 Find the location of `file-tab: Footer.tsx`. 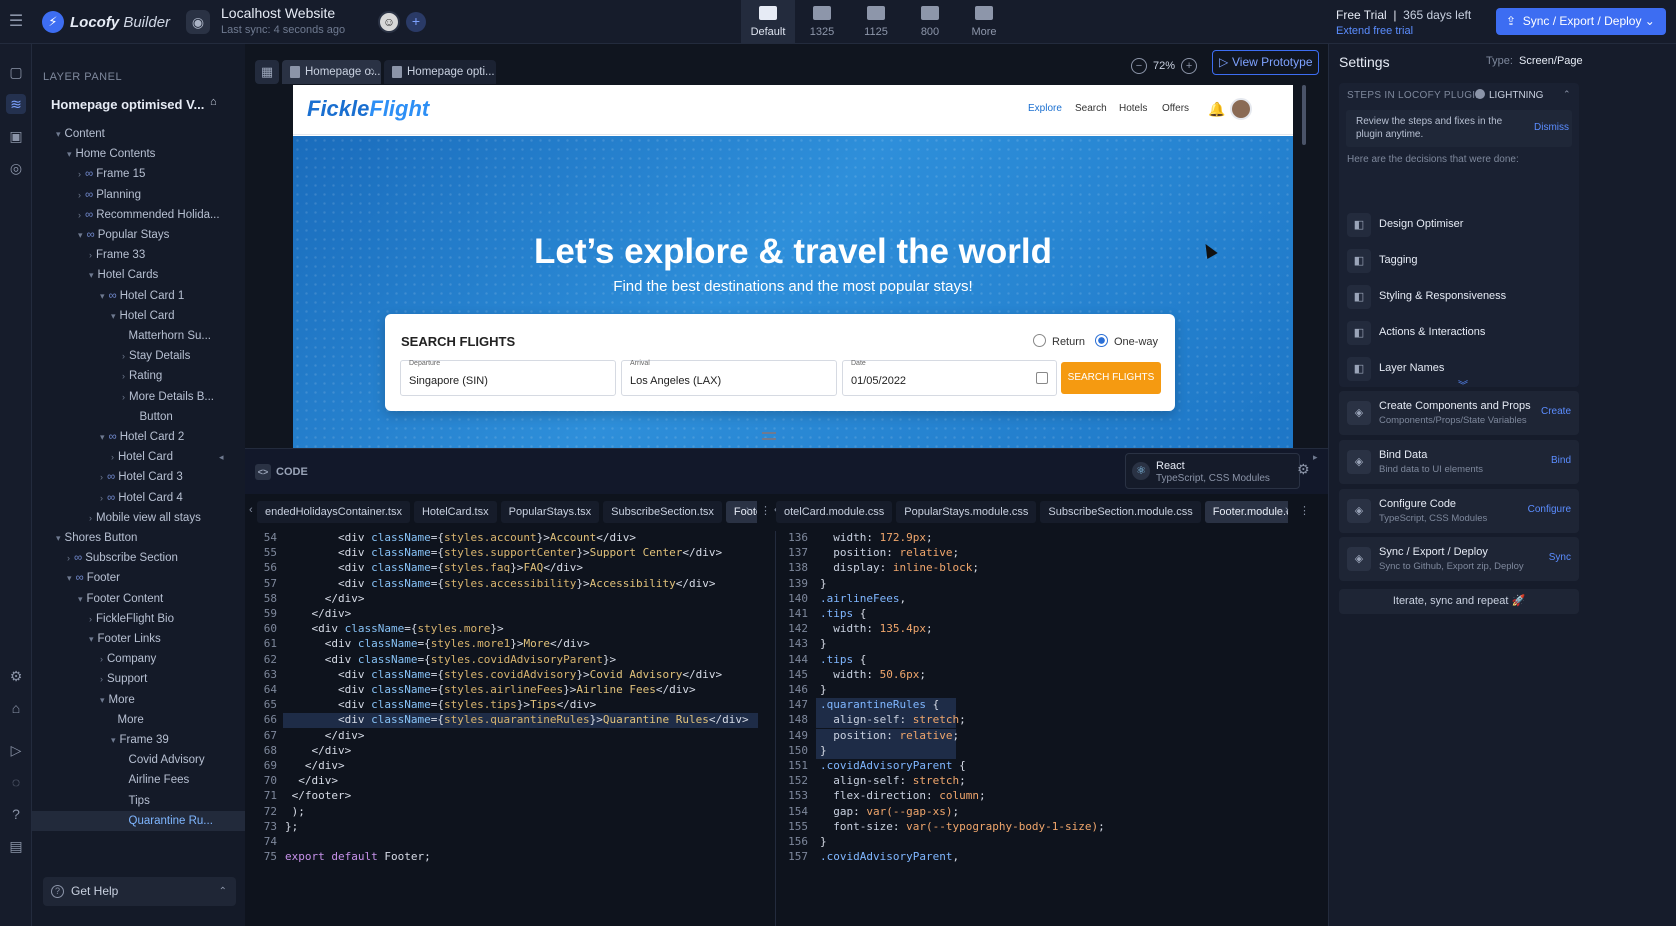

file-tab: Footer.tsx is located at coordinates (741, 512).